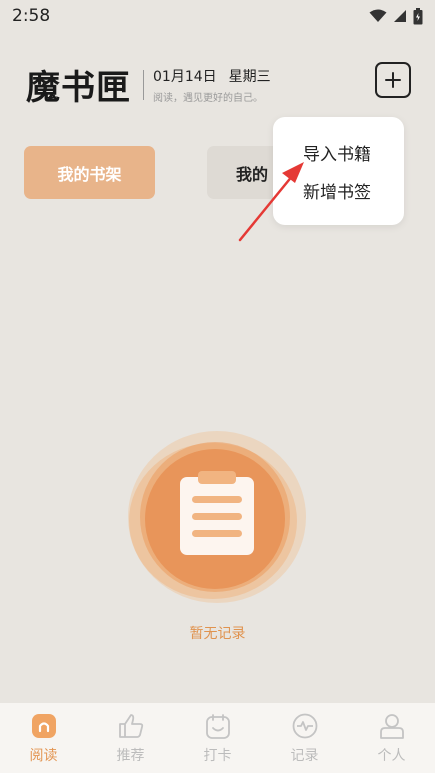 The height and width of the screenshot is (773, 435). What do you see at coordinates (131, 726) in the screenshot?
I see `thumbs-up-icon` at bounding box center [131, 726].